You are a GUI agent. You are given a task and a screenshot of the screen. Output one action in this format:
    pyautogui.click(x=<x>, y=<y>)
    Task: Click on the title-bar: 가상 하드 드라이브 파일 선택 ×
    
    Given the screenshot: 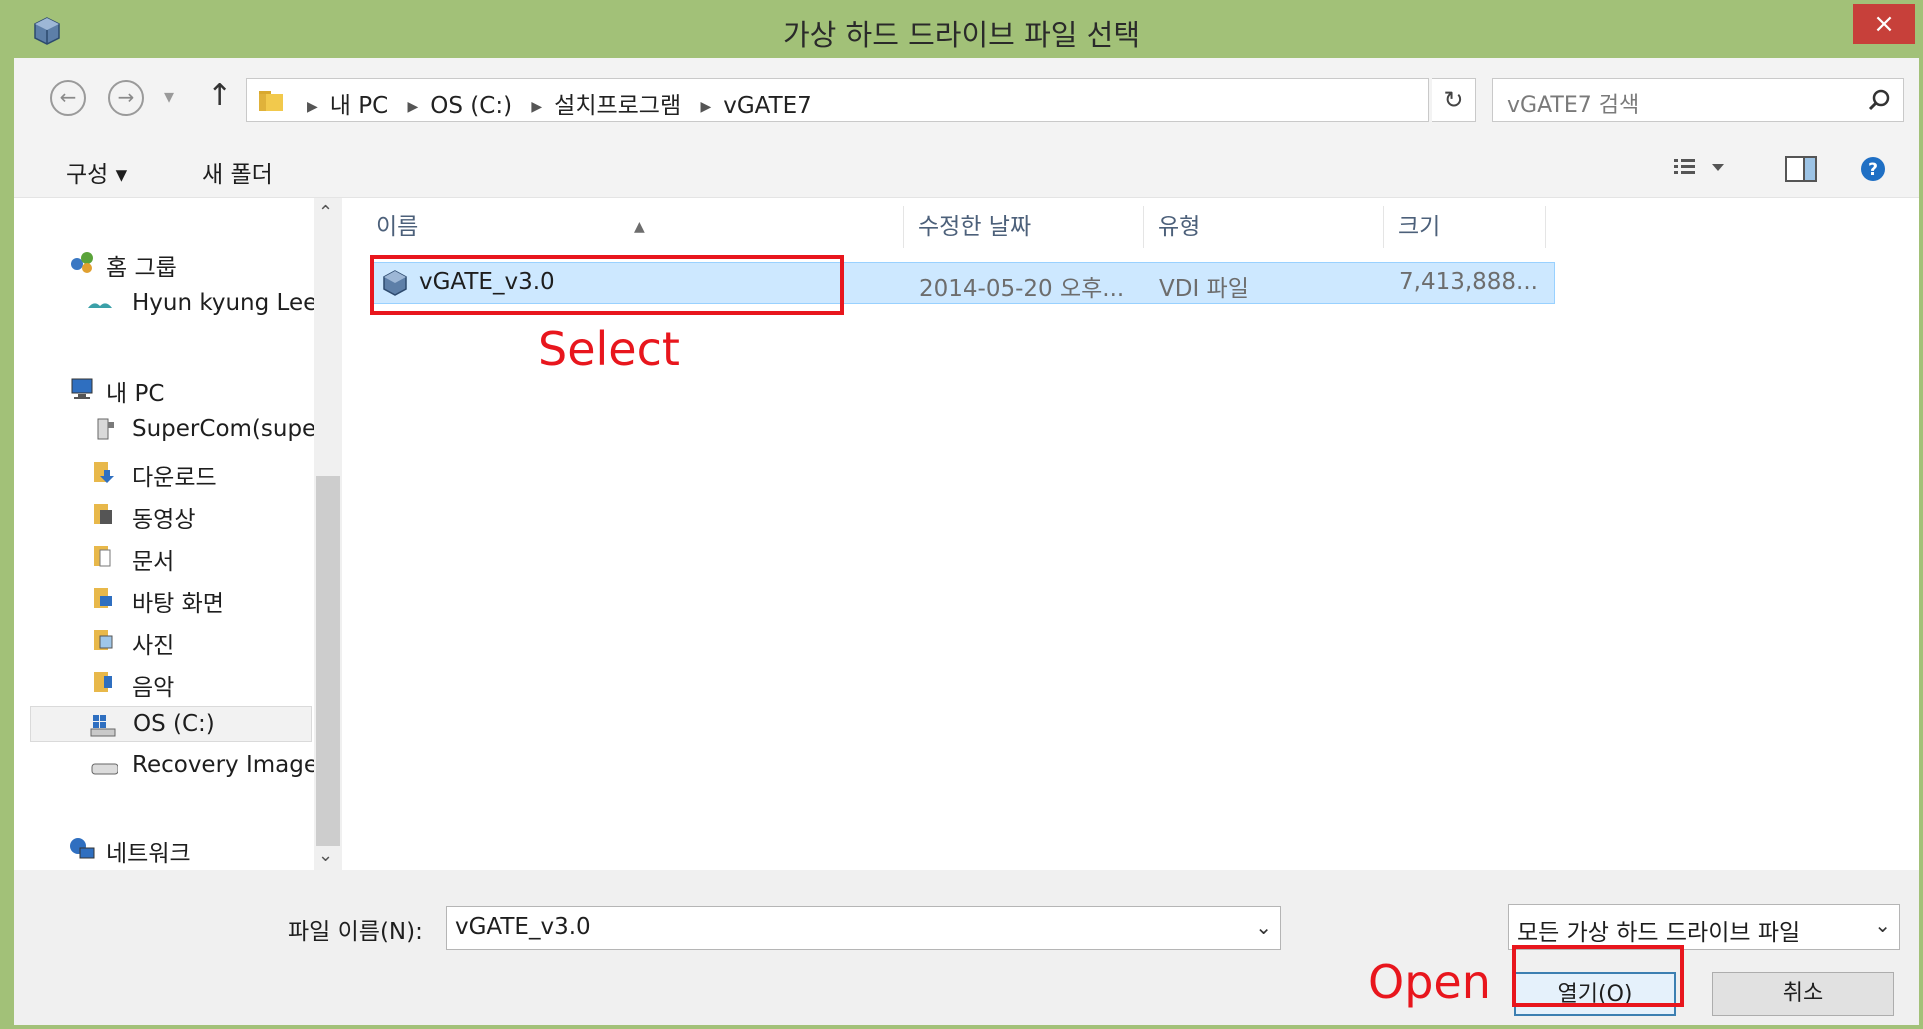 What is the action you would take?
    pyautogui.click(x=961, y=29)
    